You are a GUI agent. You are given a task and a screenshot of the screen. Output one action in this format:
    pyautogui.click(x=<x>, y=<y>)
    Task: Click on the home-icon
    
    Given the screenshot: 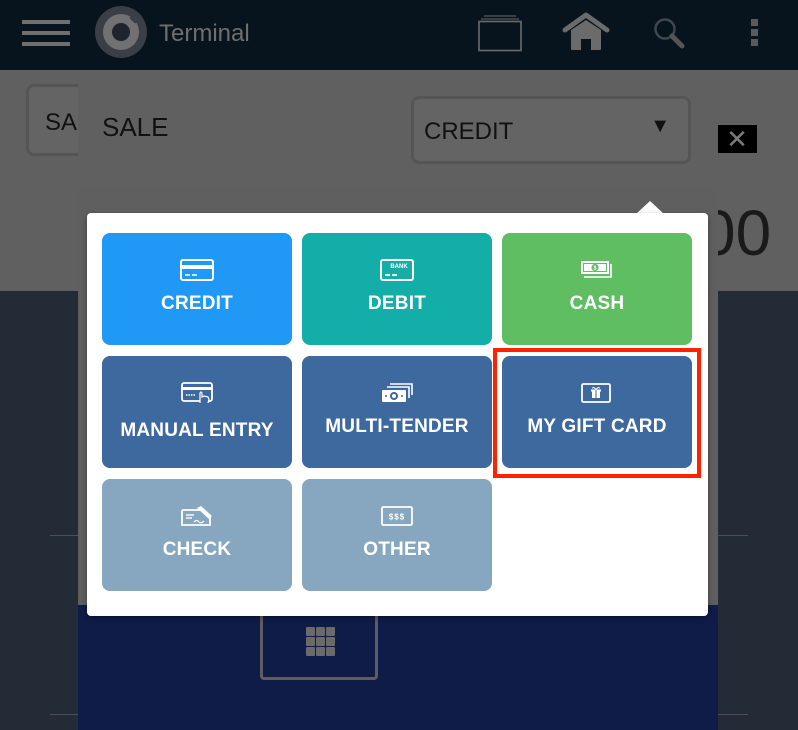 What is the action you would take?
    pyautogui.click(x=586, y=32)
    